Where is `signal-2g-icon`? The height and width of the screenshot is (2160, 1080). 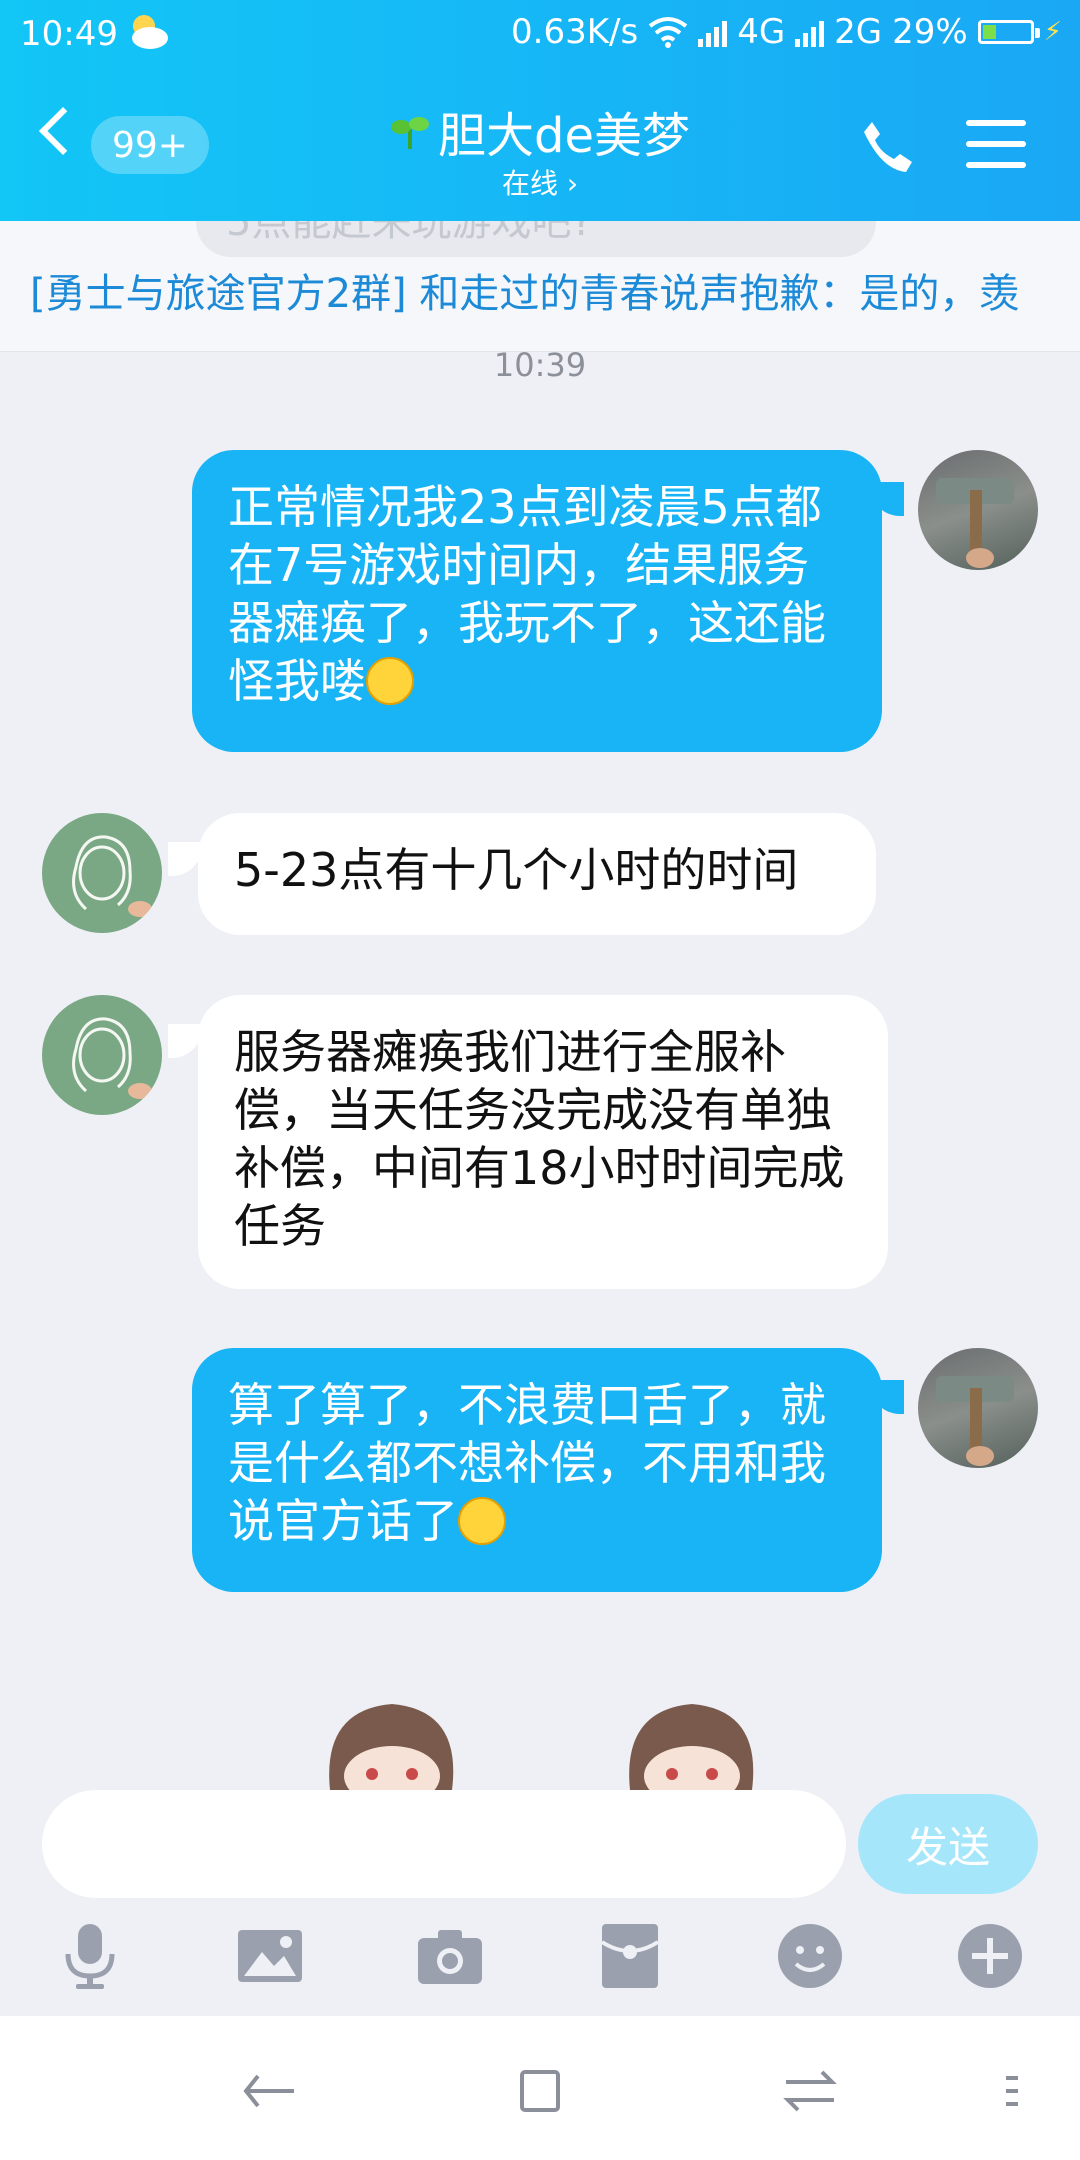
signal-2g-icon is located at coordinates (810, 32).